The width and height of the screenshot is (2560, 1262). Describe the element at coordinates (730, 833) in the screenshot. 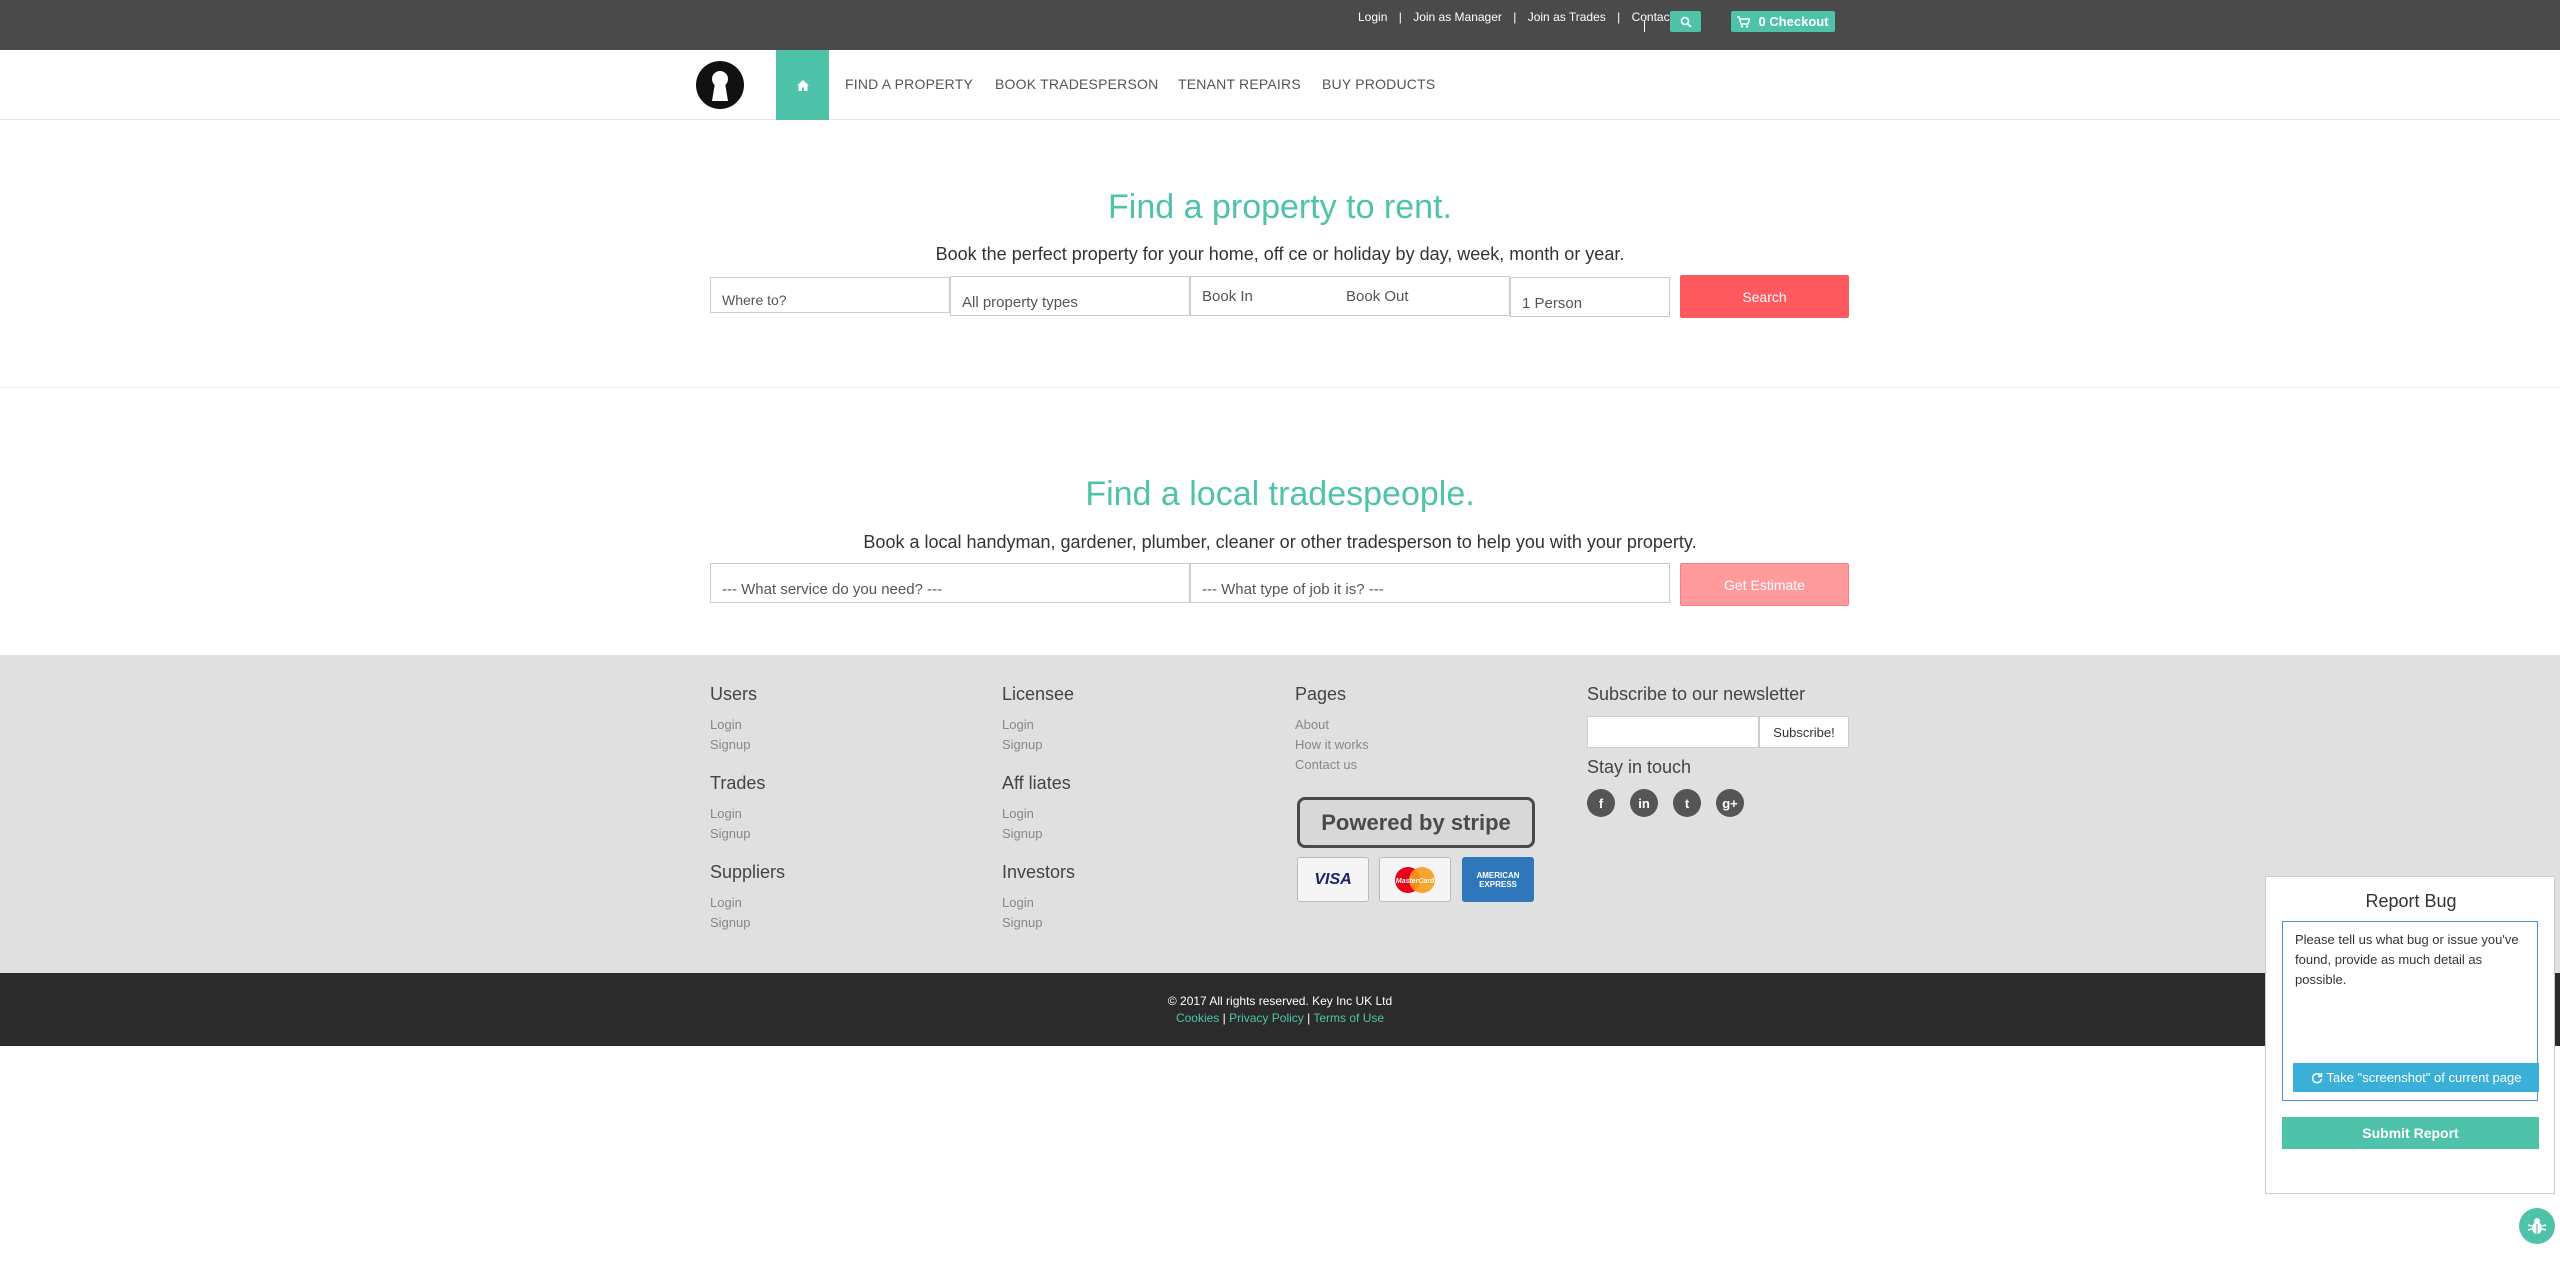

I see `trades-signup-link: Signup` at that location.